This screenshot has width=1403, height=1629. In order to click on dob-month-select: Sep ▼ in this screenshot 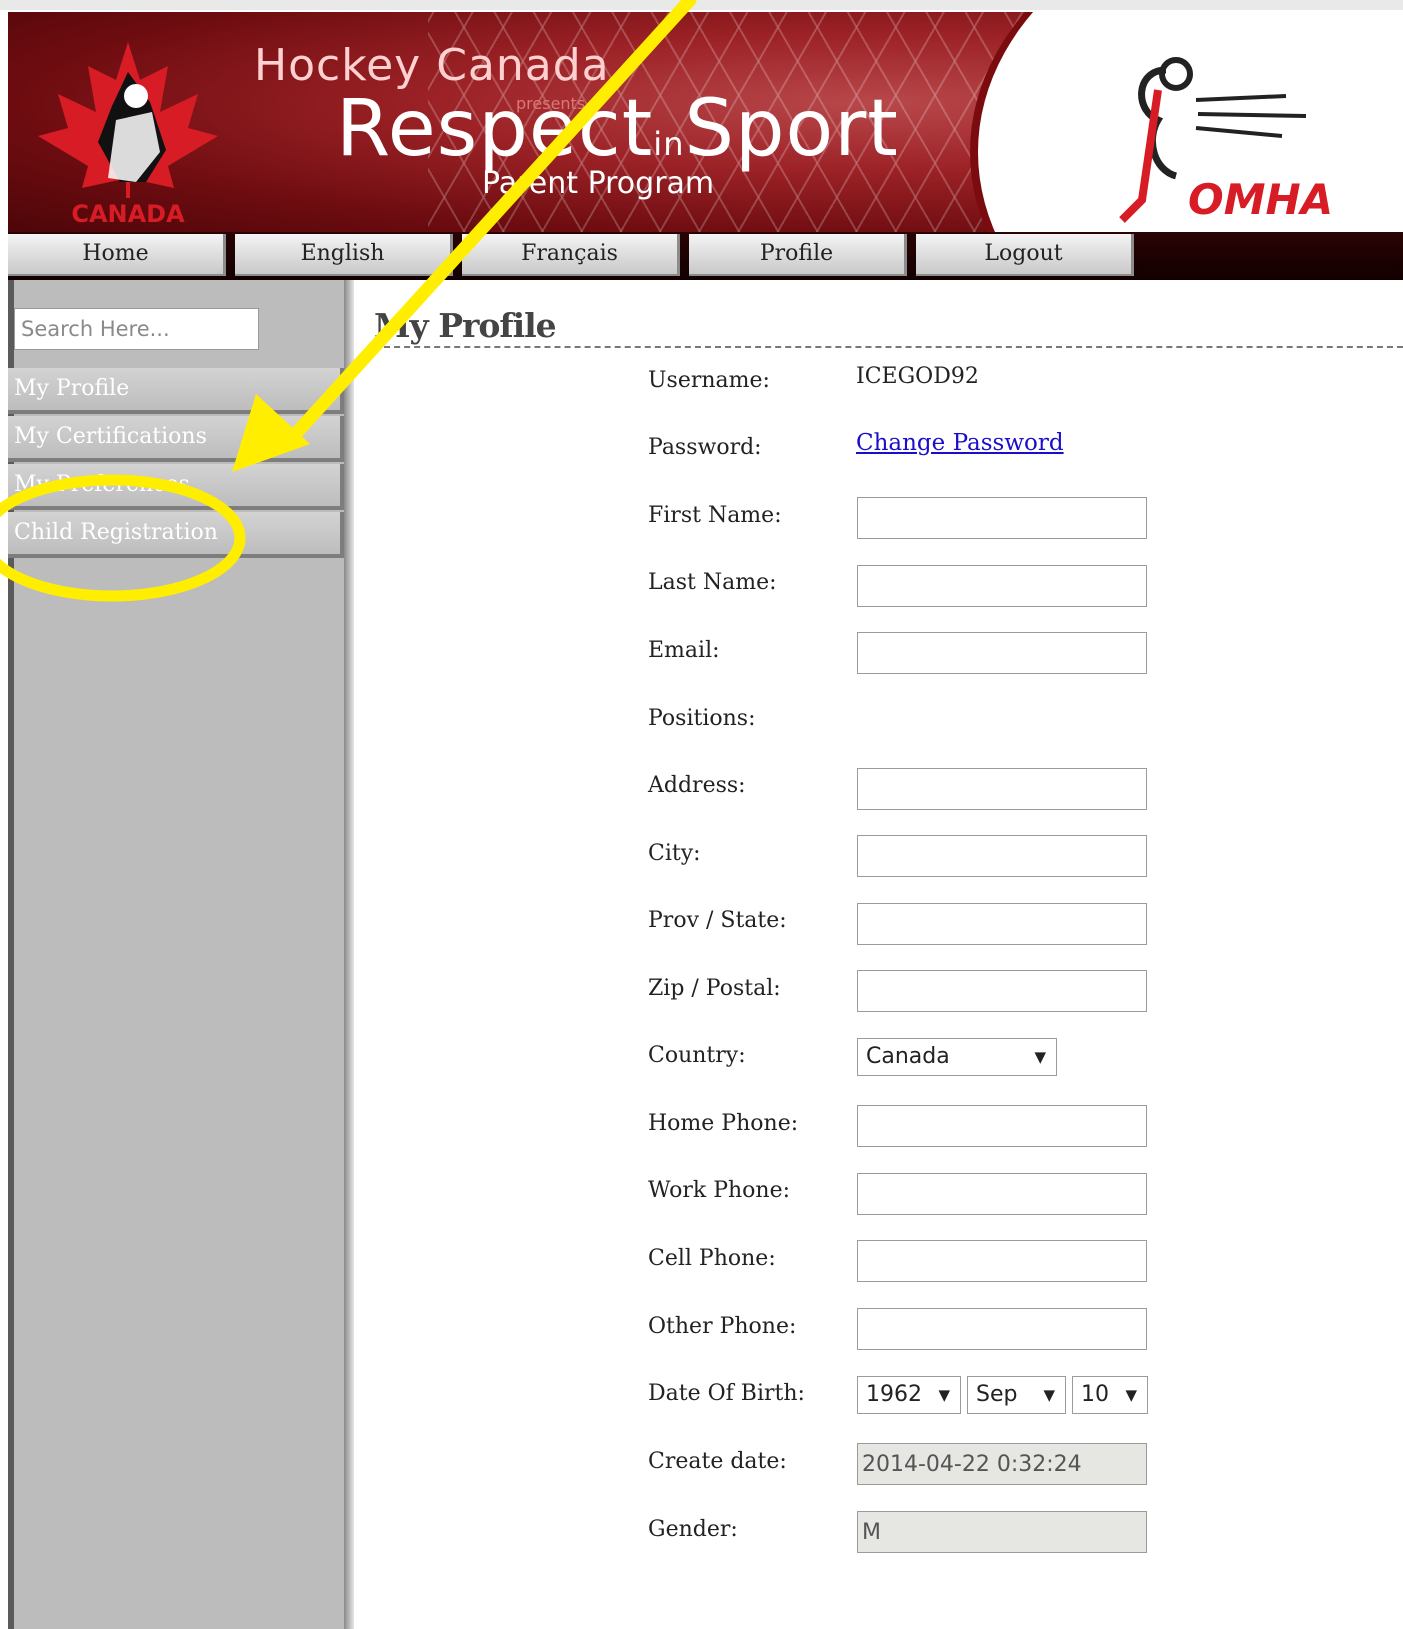, I will do `click(1016, 1395)`.